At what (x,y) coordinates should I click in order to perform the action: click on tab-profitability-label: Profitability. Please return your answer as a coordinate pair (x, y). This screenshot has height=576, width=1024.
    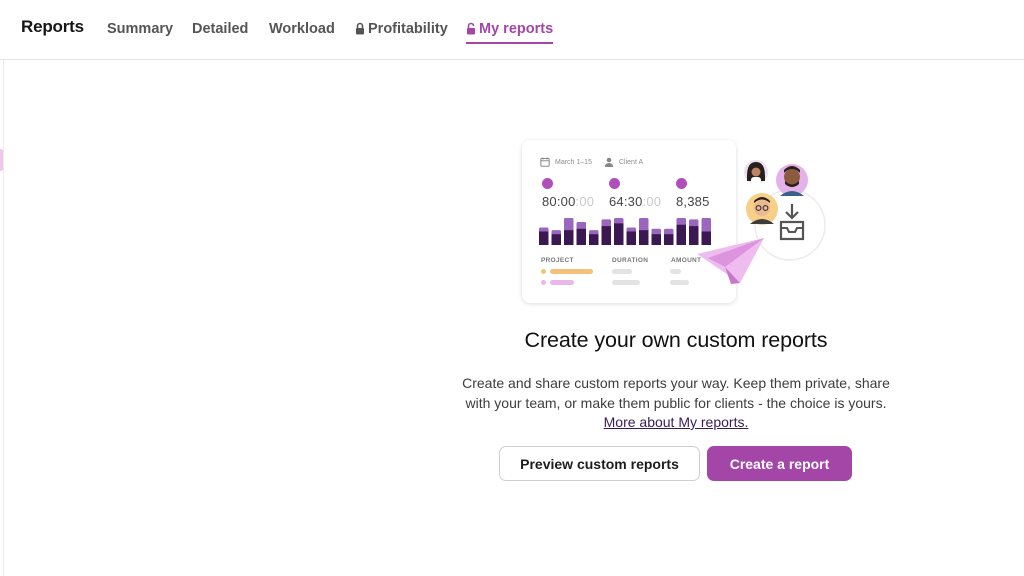
    Looking at the image, I should click on (408, 29).